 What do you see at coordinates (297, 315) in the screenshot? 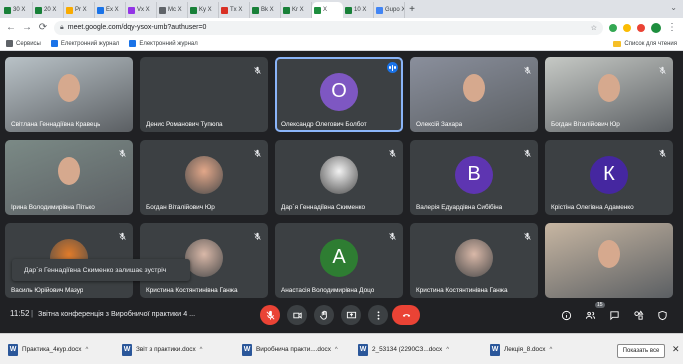
I see `camera-toggle-button` at bounding box center [297, 315].